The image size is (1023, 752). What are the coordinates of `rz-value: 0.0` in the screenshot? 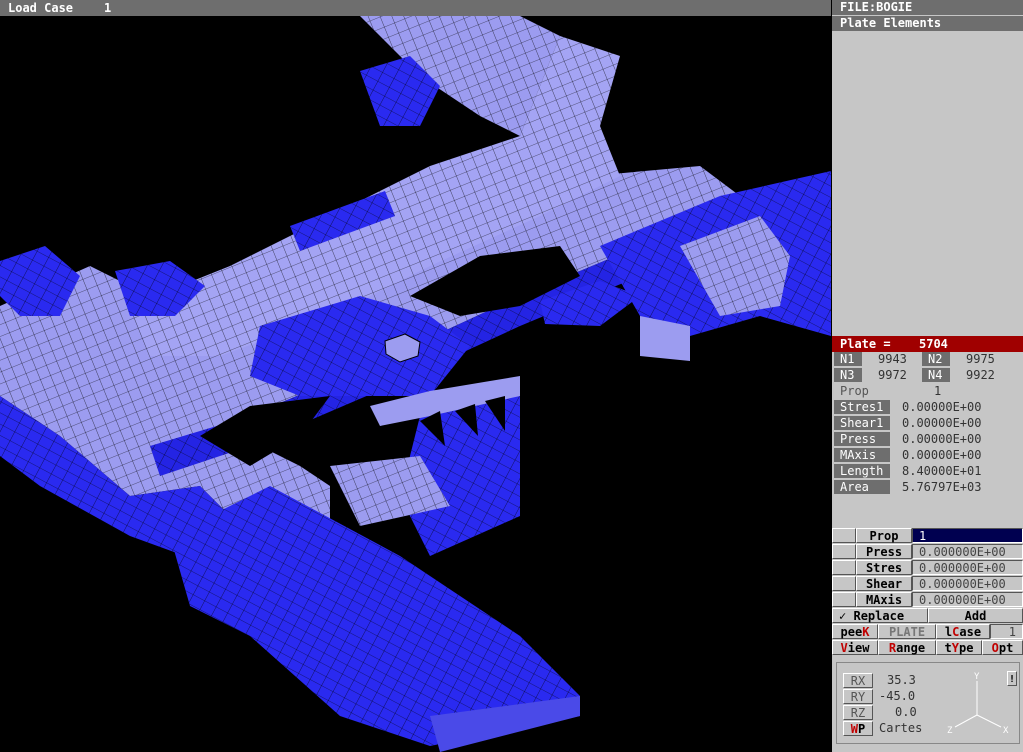 It's located at (906, 712).